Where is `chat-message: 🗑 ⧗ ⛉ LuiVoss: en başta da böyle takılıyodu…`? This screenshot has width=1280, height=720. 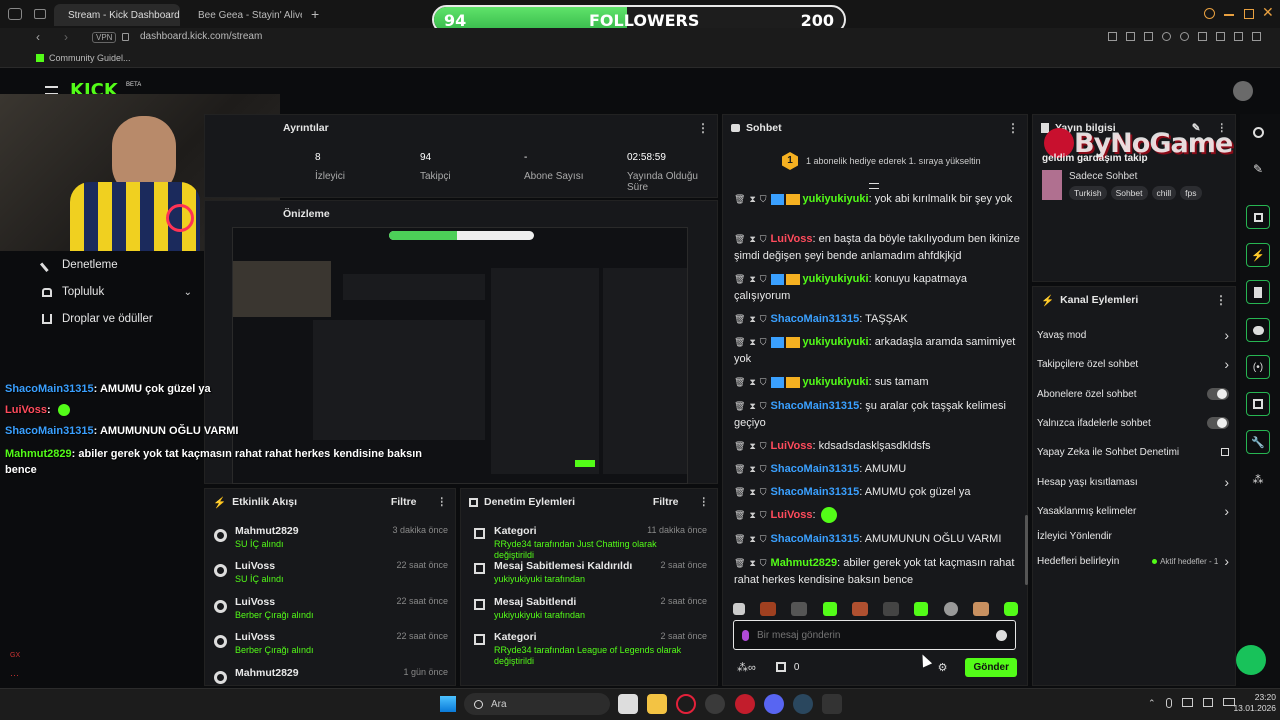
chat-message: 🗑 ⧗ ⛉ LuiVoss: en başta da böyle takılıyodu… is located at coordinates (877, 248).